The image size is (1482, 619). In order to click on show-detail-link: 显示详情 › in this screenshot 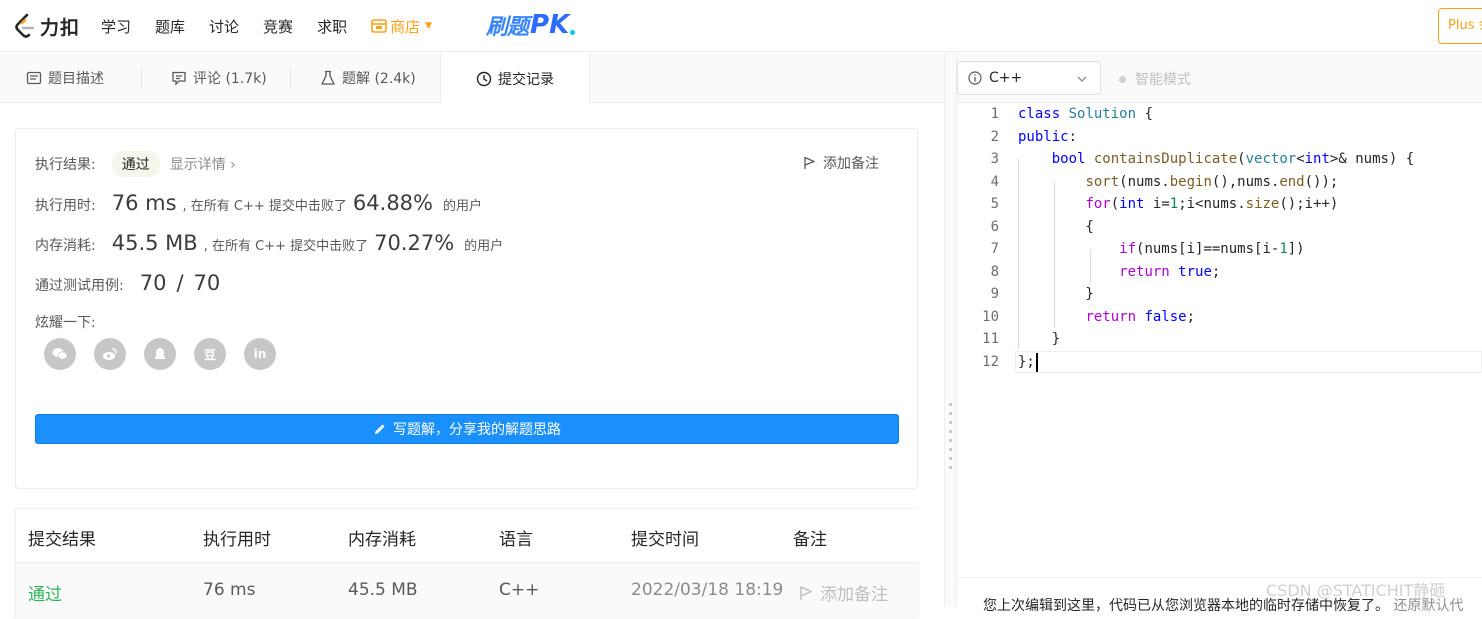, I will do `click(203, 164)`.